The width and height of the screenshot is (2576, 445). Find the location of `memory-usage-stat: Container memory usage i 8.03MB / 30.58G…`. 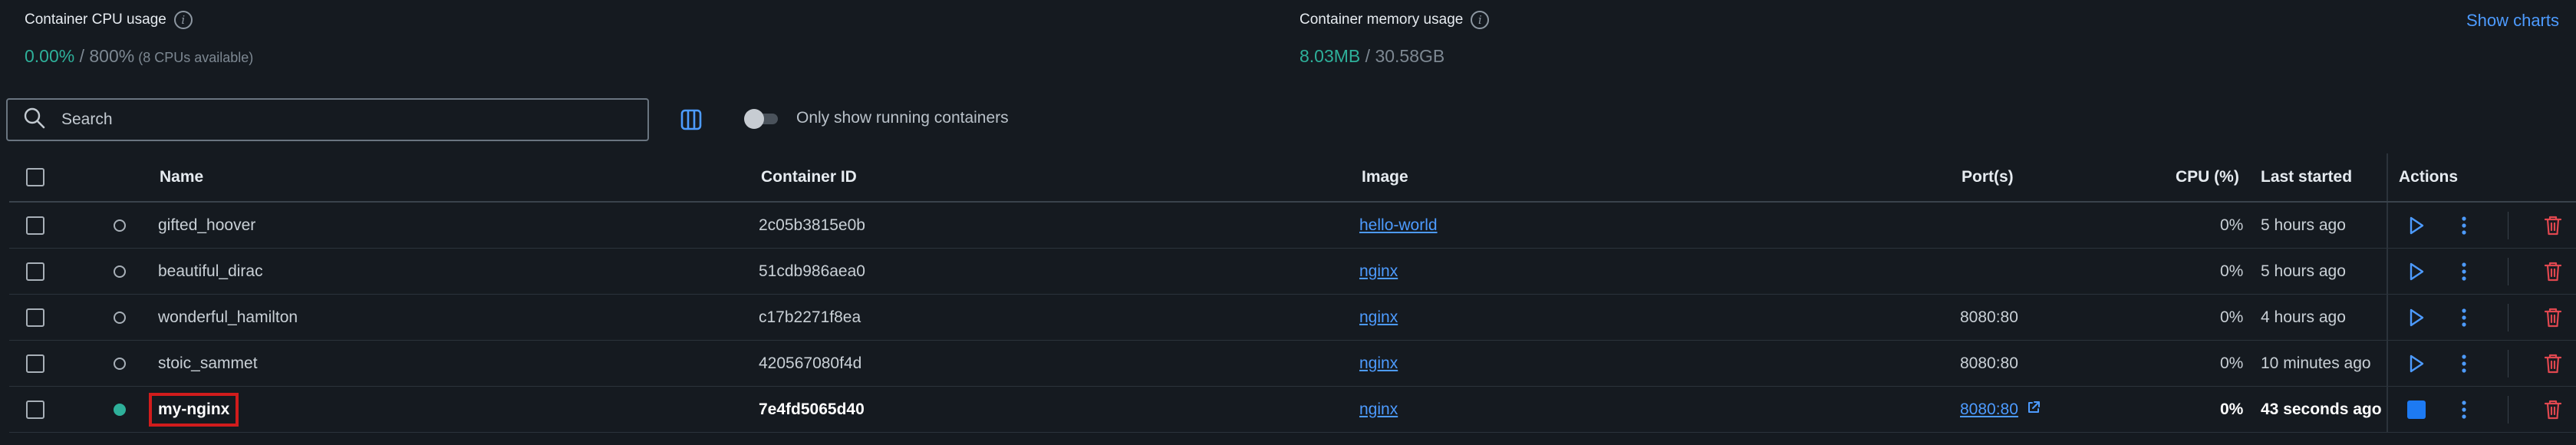

memory-usage-stat: Container memory usage i 8.03MB / 30.58G… is located at coordinates (1395, 39).